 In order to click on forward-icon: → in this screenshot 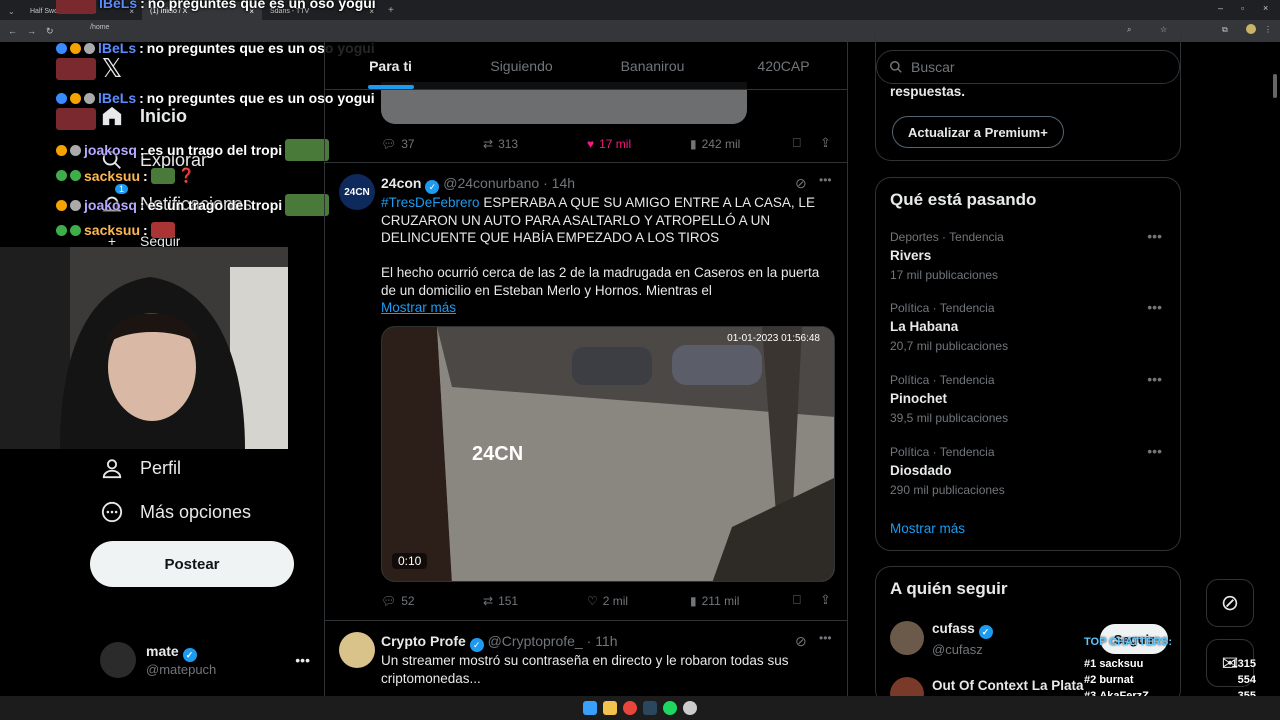, I will do `click(31, 31)`.